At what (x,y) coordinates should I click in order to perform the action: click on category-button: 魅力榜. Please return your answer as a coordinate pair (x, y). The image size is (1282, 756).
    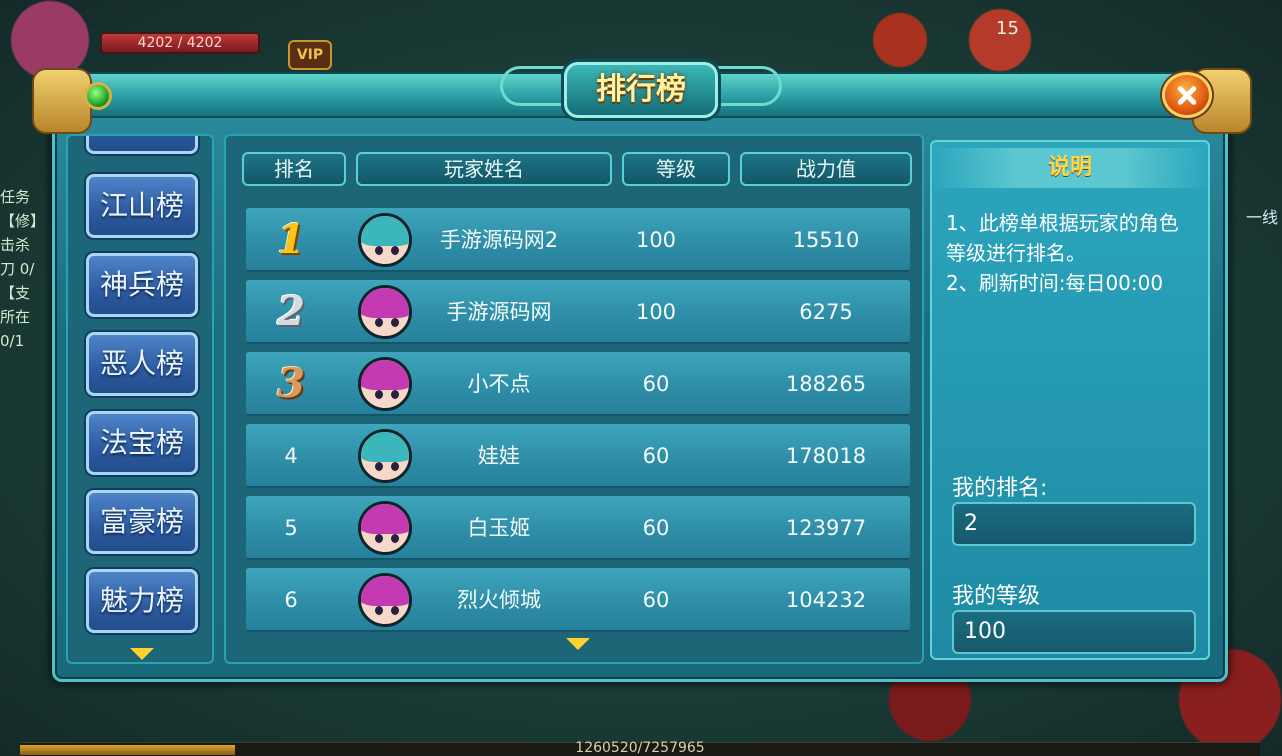
    Looking at the image, I should click on (142, 601).